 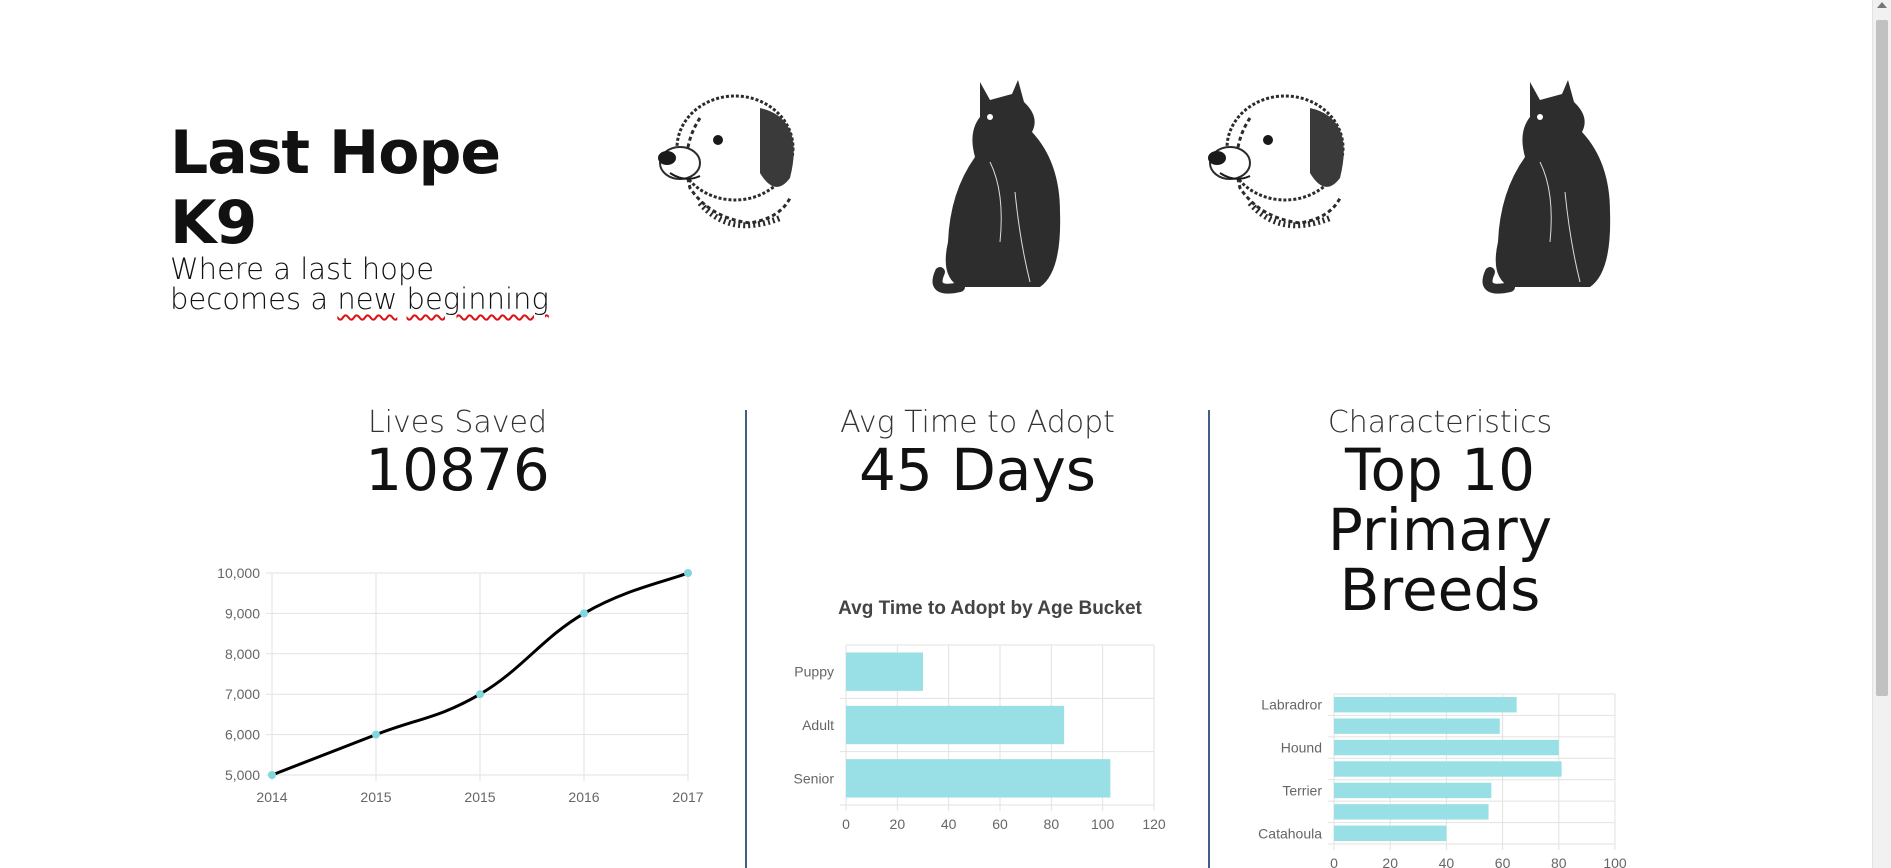 I want to click on stat-characteristics: Characteristics Top 10 Primary Breeds, so click(x=1440, y=514).